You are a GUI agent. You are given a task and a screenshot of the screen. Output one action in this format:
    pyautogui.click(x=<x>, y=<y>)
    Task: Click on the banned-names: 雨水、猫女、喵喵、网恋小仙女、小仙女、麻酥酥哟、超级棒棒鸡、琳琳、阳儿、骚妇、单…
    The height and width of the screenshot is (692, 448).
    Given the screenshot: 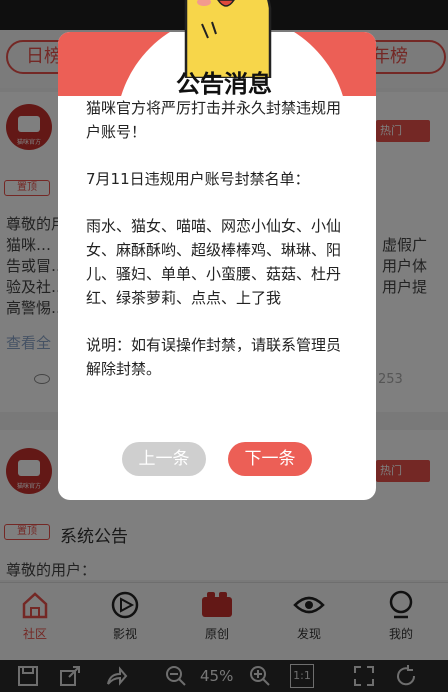 What is the action you would take?
    pyautogui.click(x=214, y=262)
    